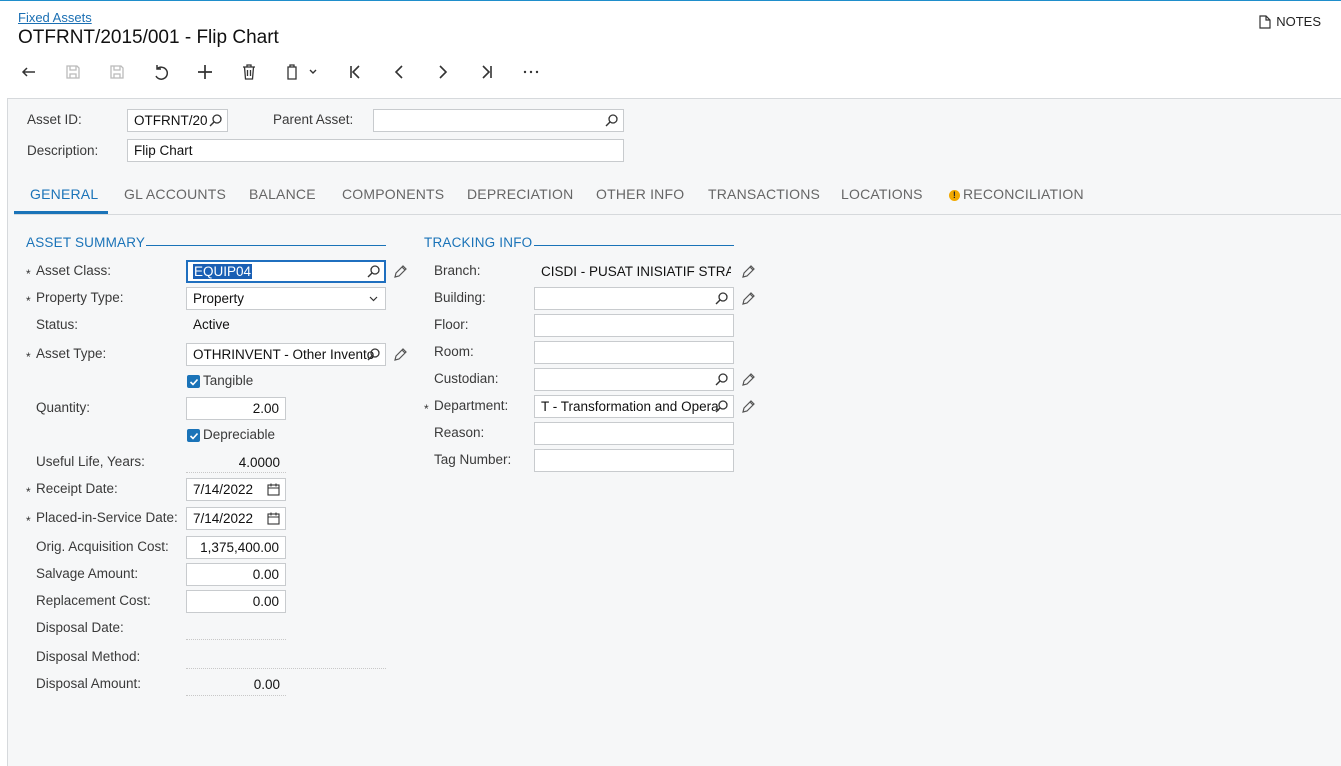 The image size is (1341, 766). What do you see at coordinates (286, 354) in the screenshot?
I see `asset-type-field: OTHRINVENT - Other Invento` at bounding box center [286, 354].